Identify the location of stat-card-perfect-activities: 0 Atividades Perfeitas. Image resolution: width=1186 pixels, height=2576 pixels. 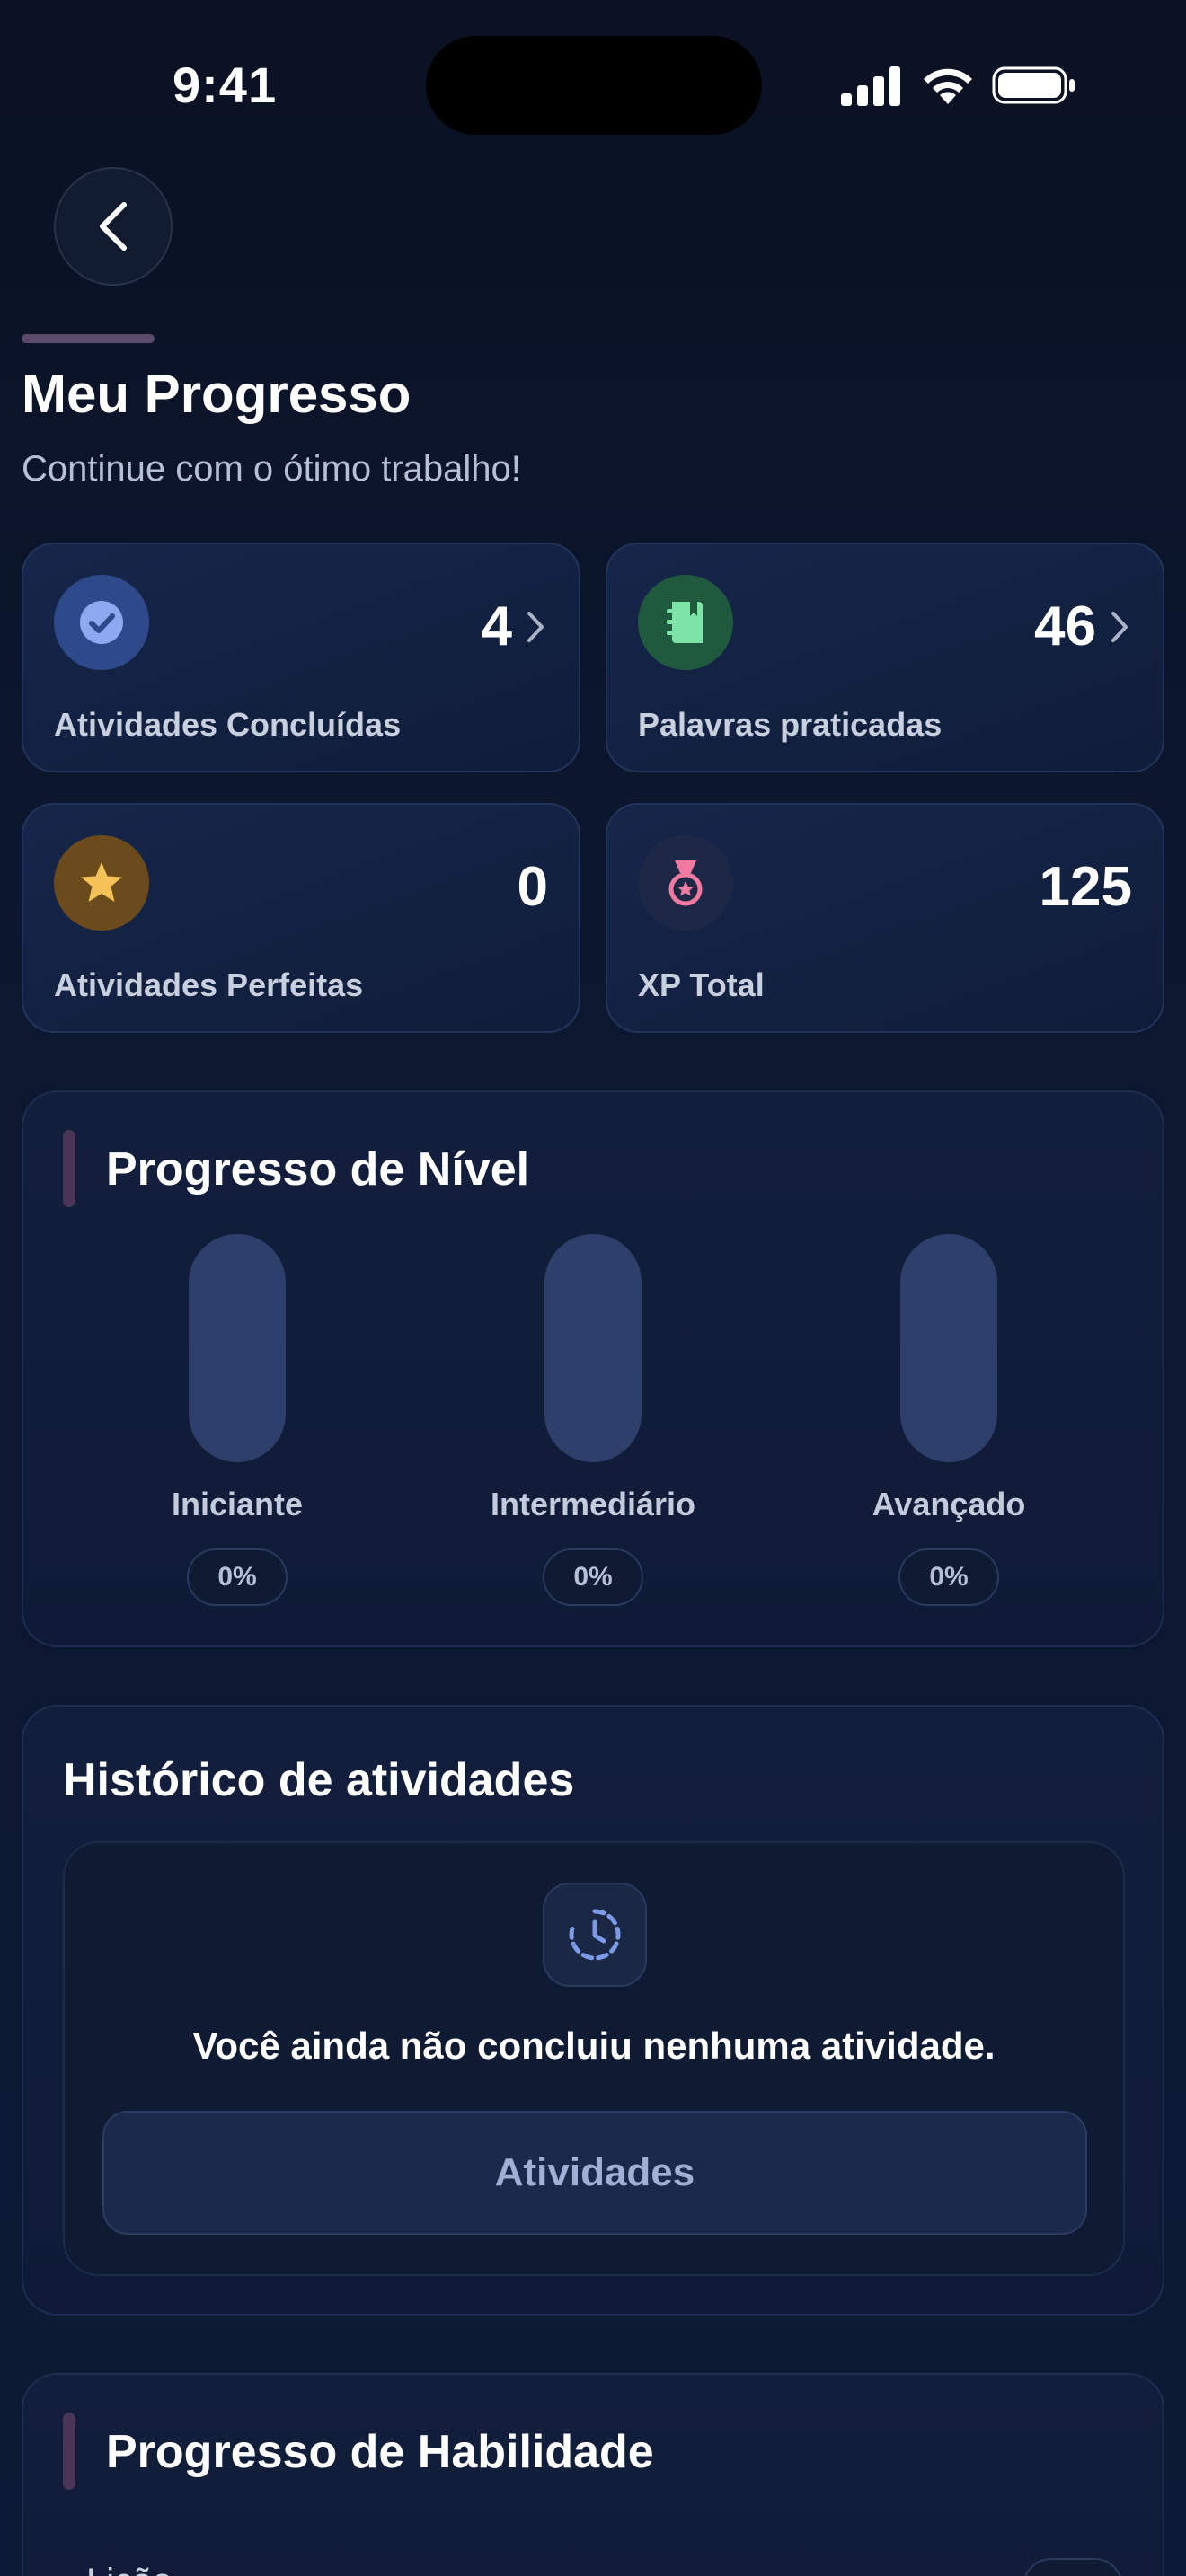
(301, 918).